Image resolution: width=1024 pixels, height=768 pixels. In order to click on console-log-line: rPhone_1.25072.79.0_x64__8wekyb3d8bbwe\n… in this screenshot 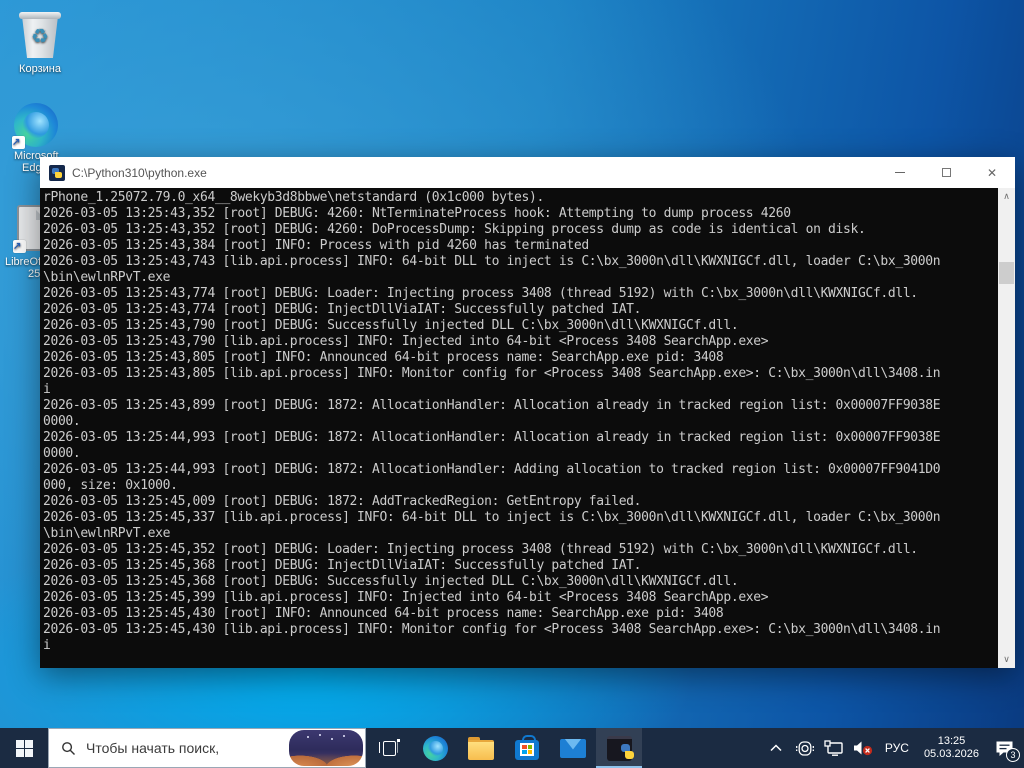, I will do `click(293, 197)`.